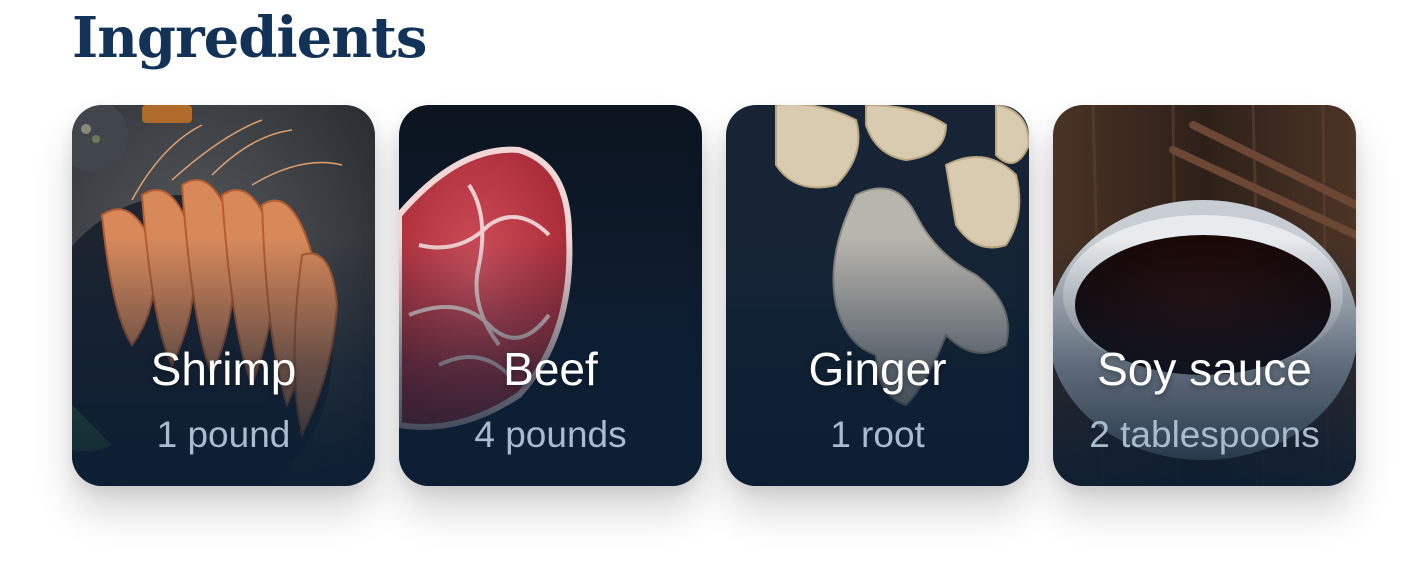 The width and height of the screenshot is (1428, 582). Describe the element at coordinates (249, 38) in the screenshot. I see `section-title: Ingredients` at that location.